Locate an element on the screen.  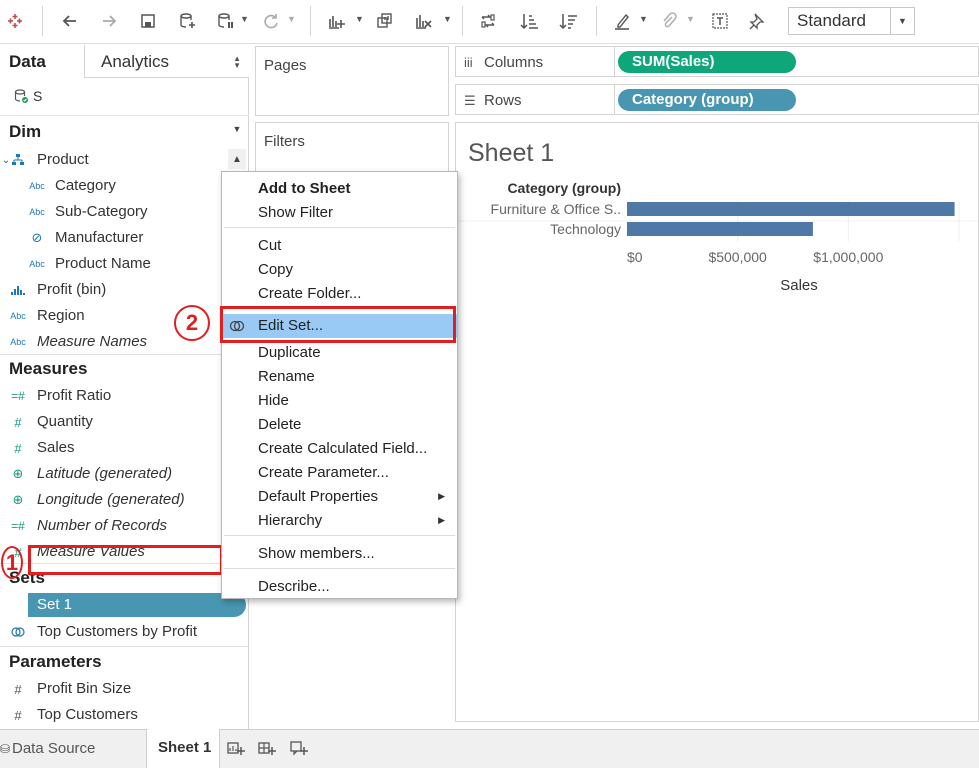
field-label: Category is located at coordinates (85, 185).